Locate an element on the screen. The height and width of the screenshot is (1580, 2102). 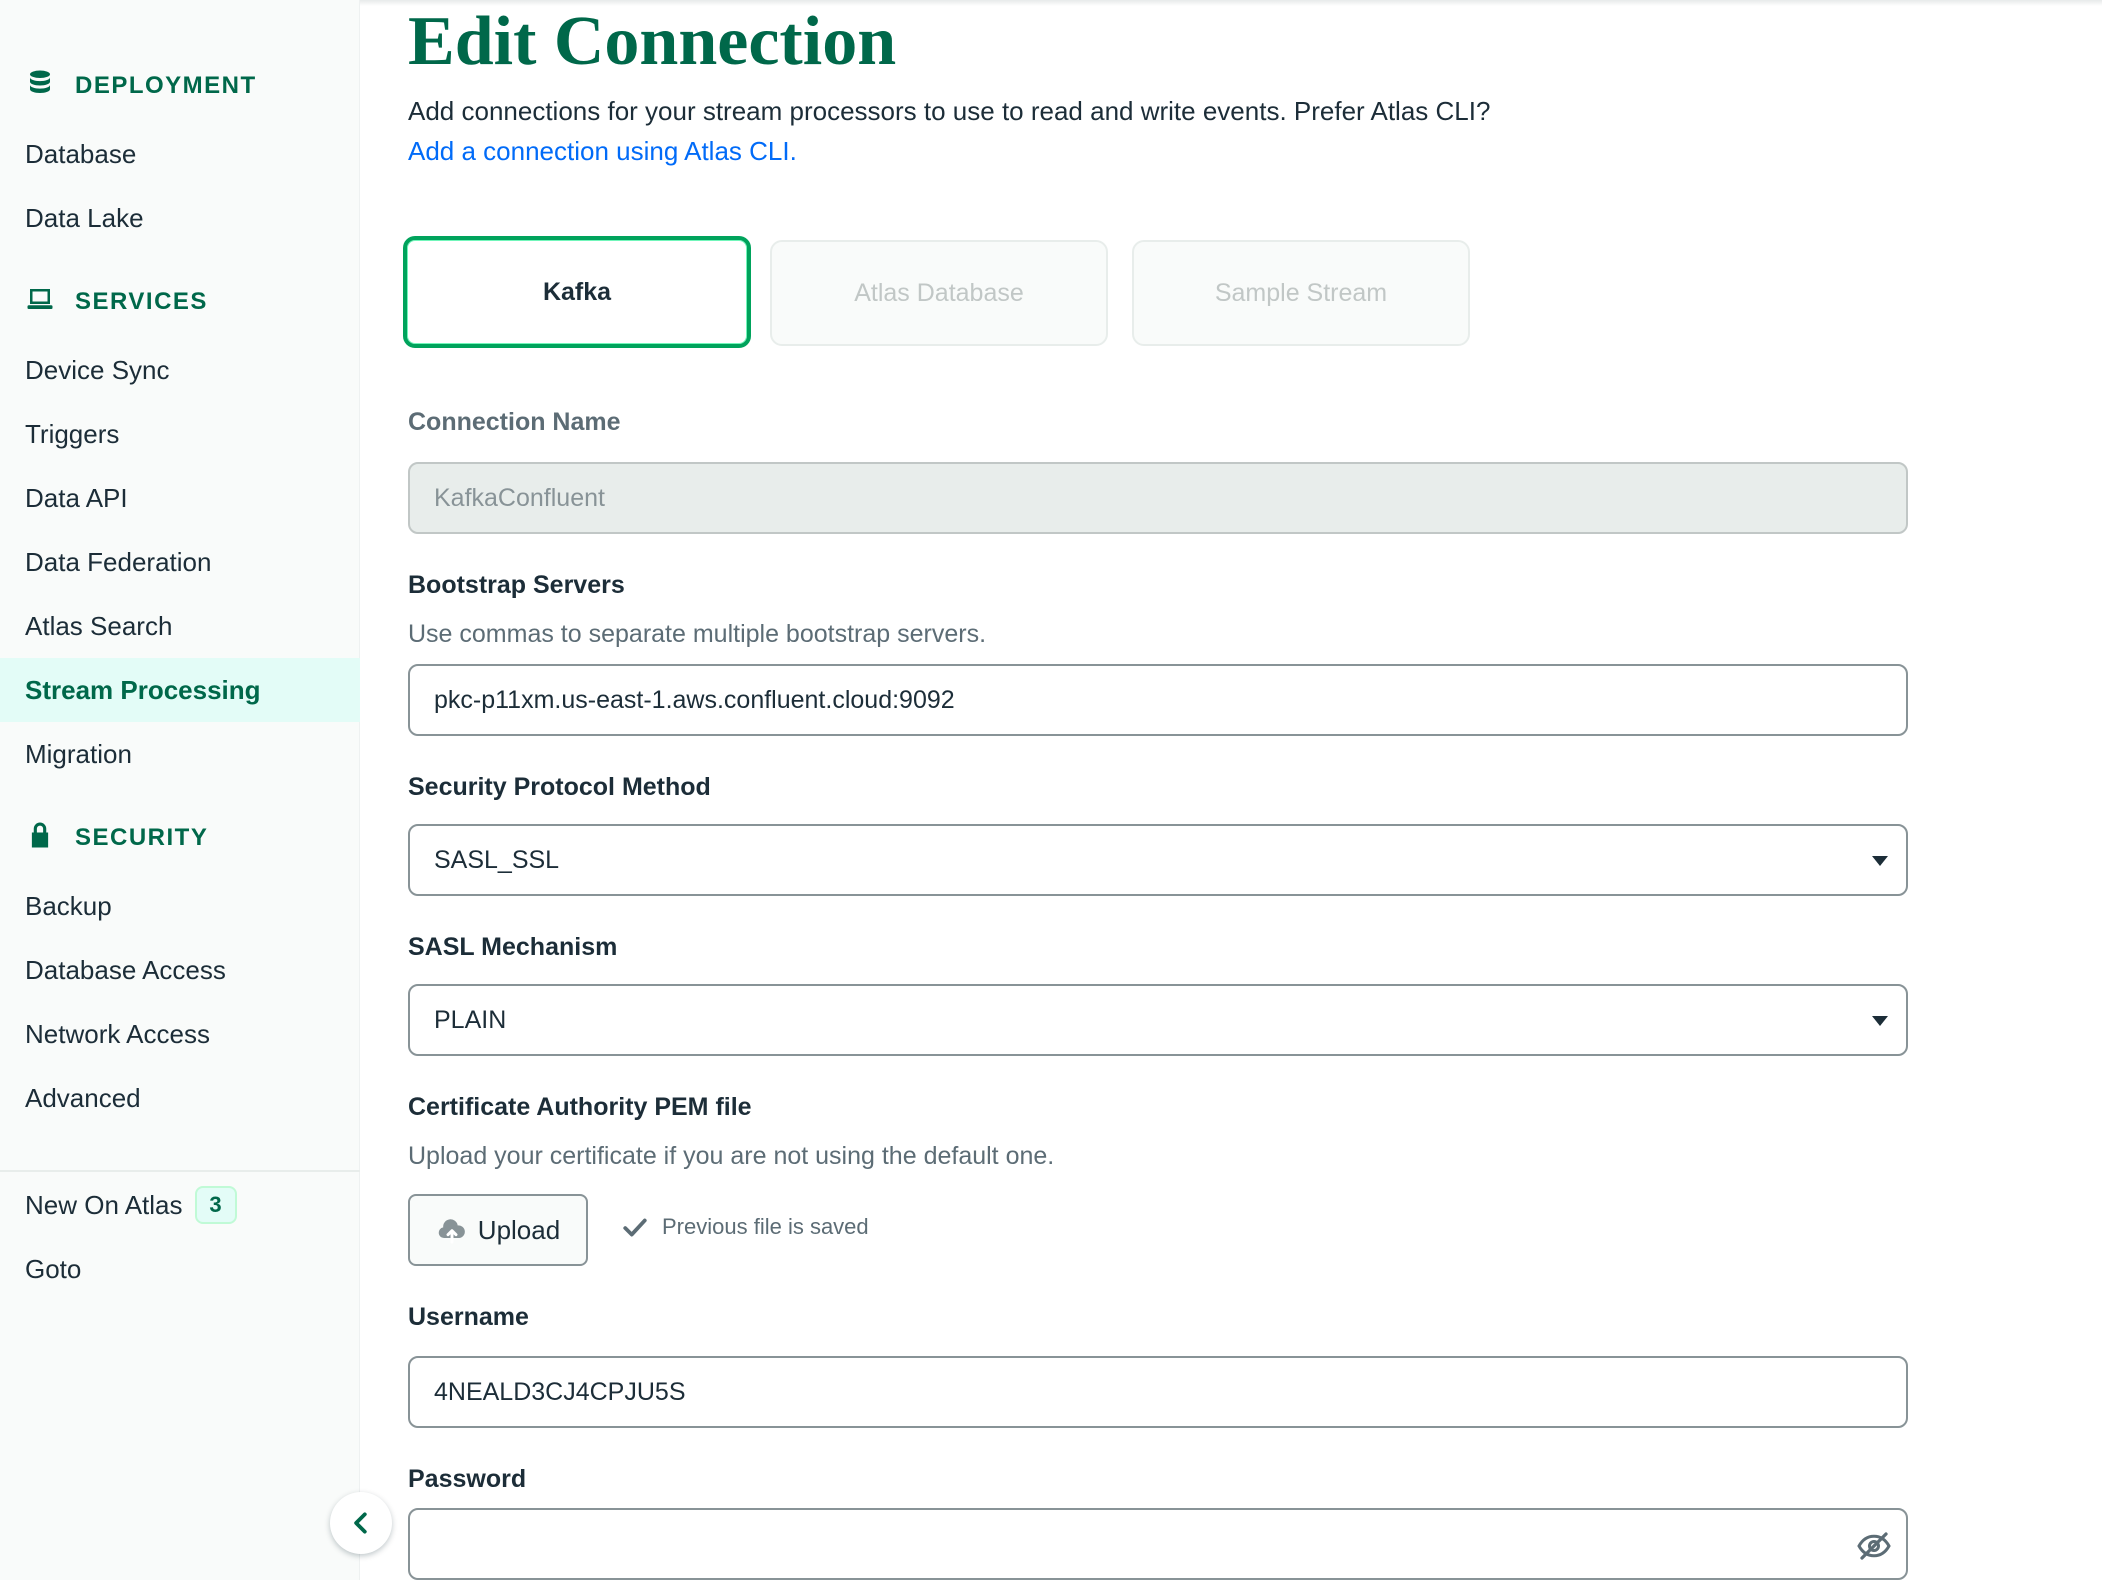
password-input is located at coordinates (1158, 1544).